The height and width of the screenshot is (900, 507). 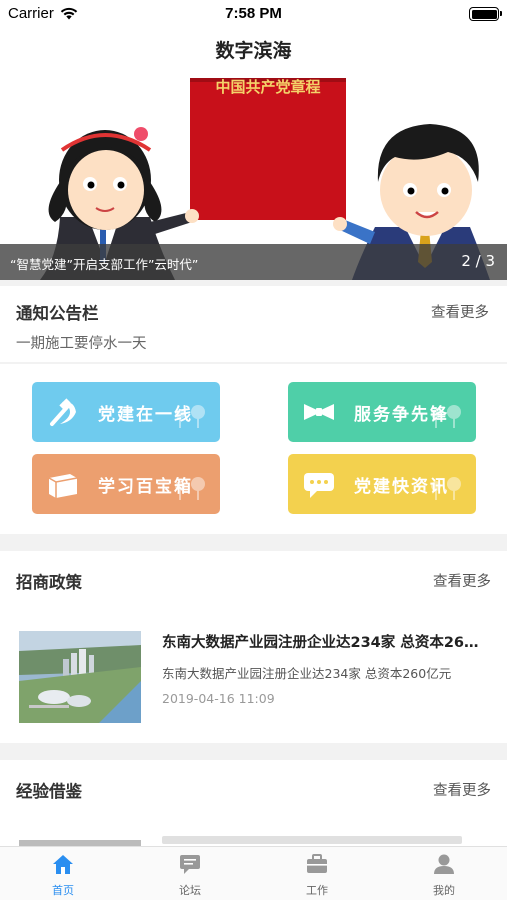 I want to click on policy-title: 招商政策, so click(x=49, y=582).